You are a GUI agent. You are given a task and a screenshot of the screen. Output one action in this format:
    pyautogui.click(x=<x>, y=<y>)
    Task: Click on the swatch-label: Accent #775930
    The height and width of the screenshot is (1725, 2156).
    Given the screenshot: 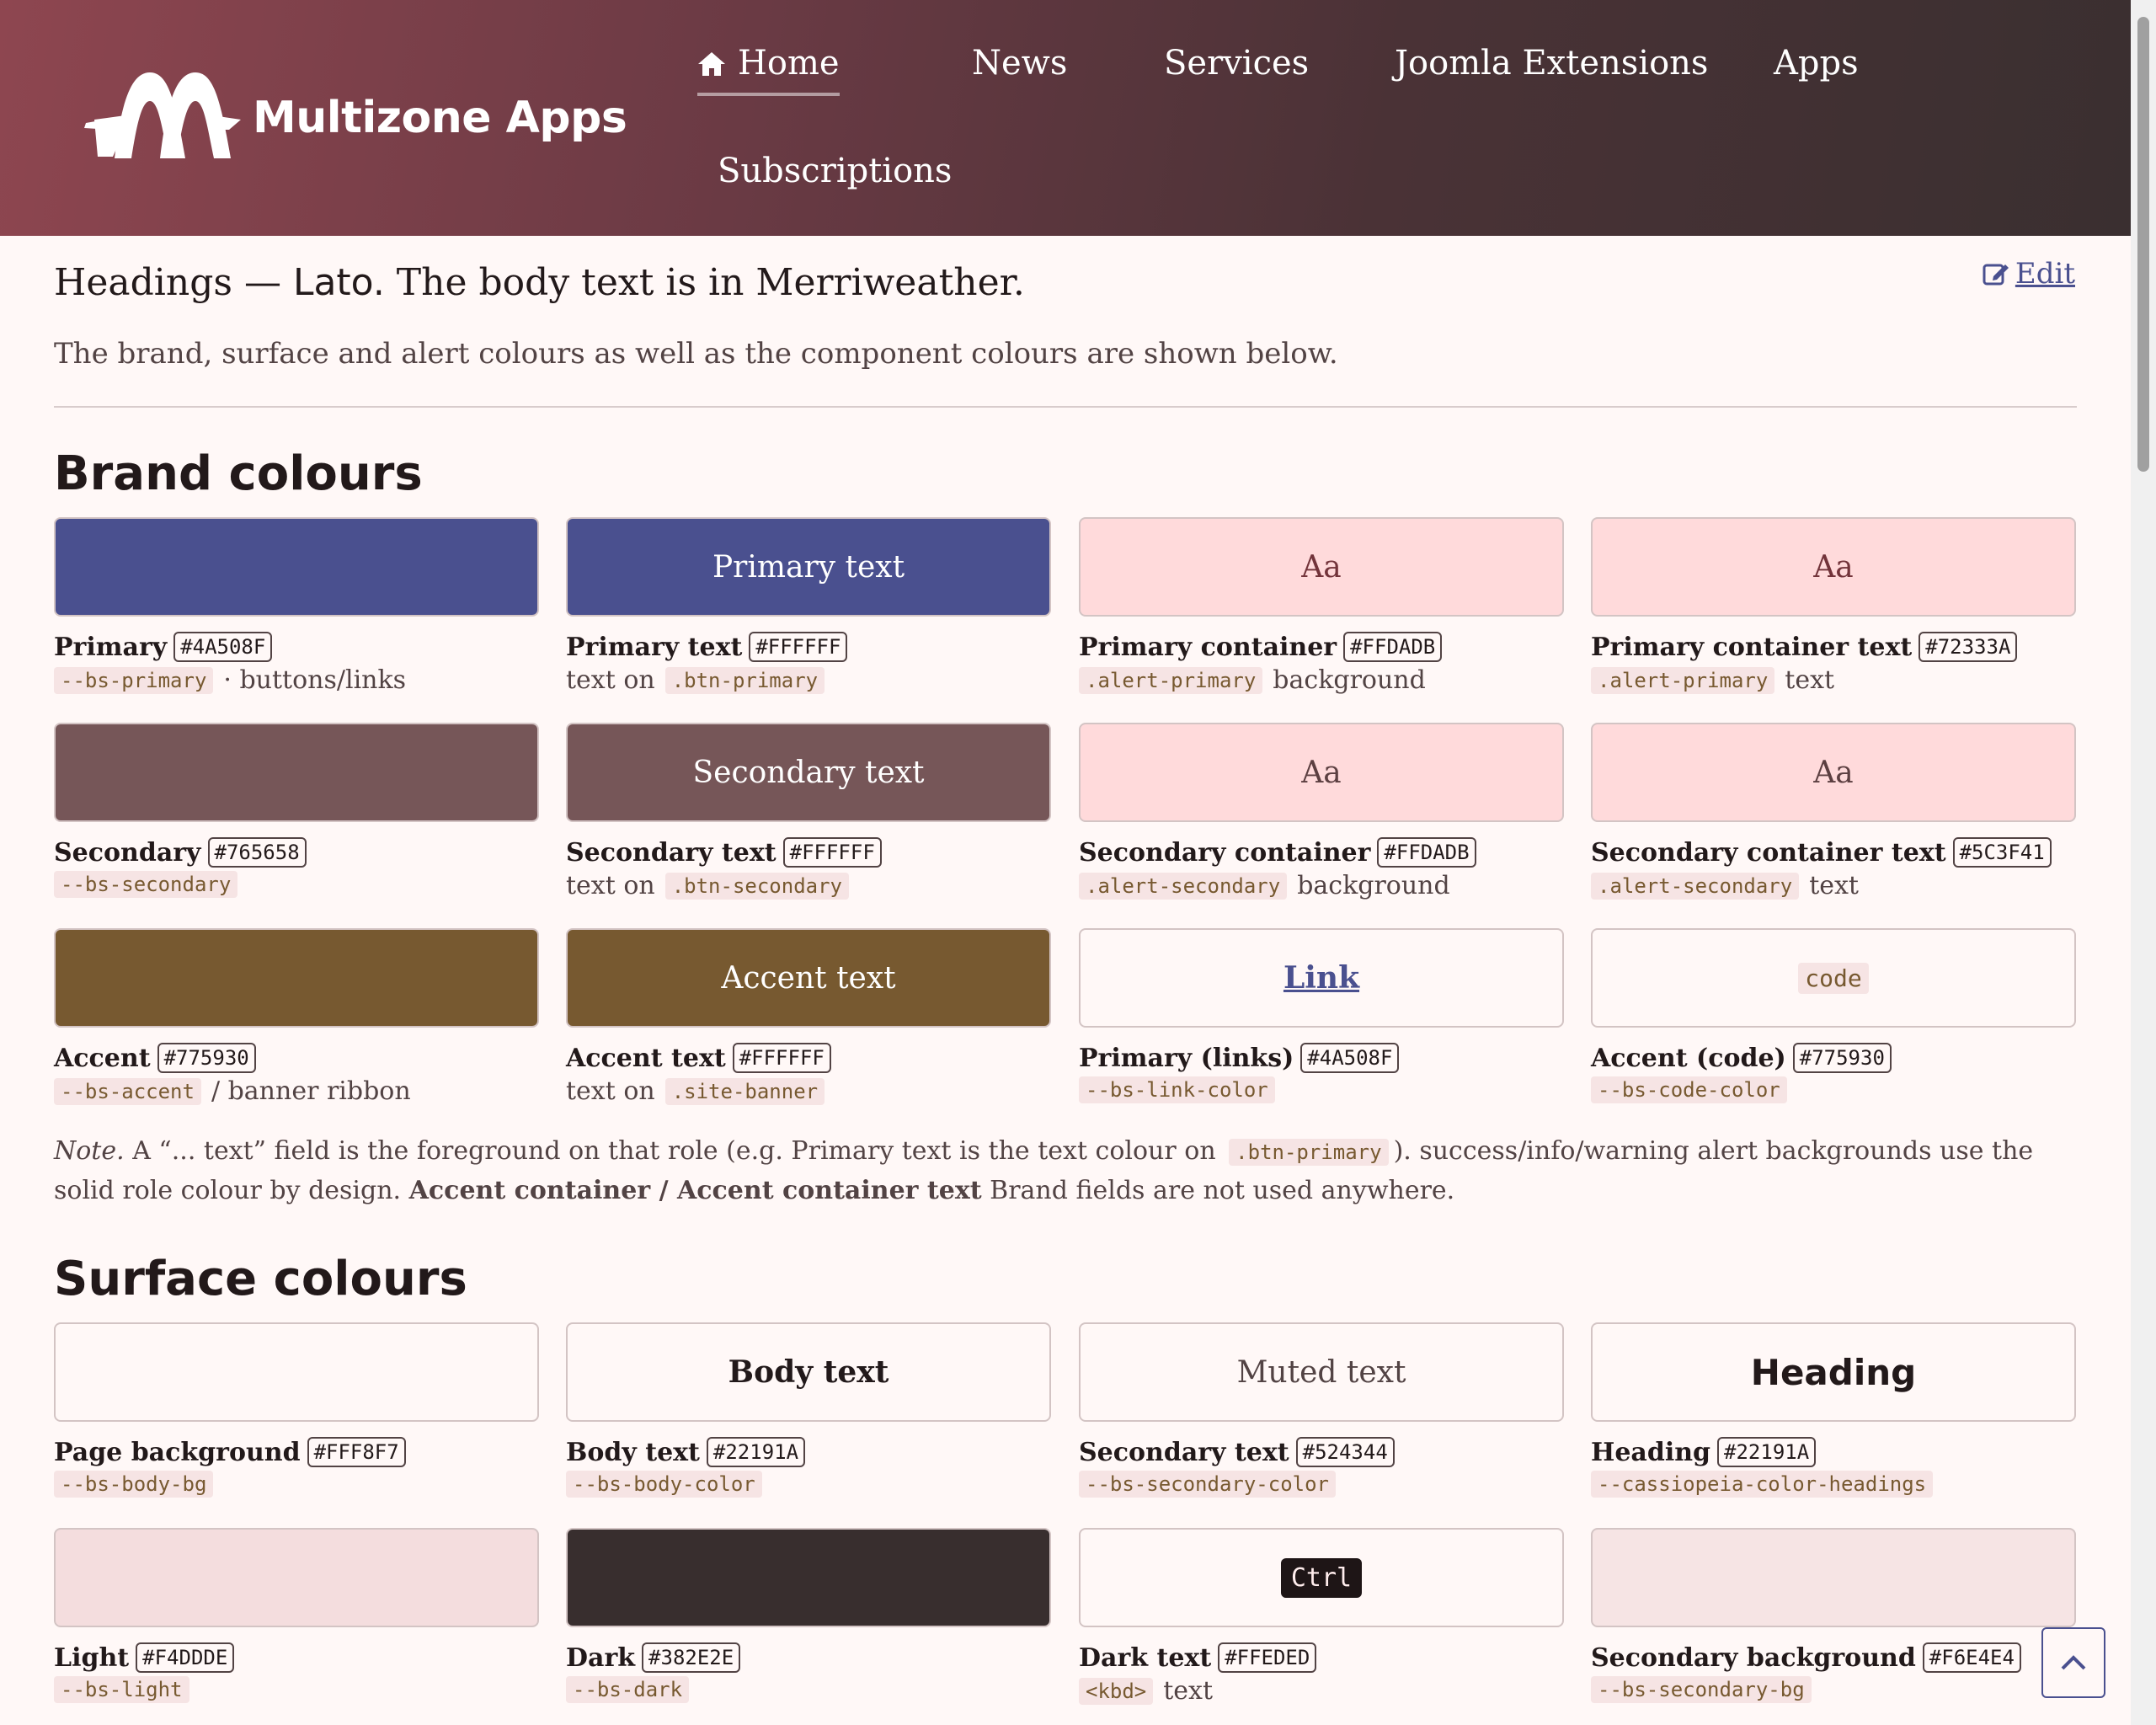 What is the action you would take?
    pyautogui.click(x=155, y=1058)
    